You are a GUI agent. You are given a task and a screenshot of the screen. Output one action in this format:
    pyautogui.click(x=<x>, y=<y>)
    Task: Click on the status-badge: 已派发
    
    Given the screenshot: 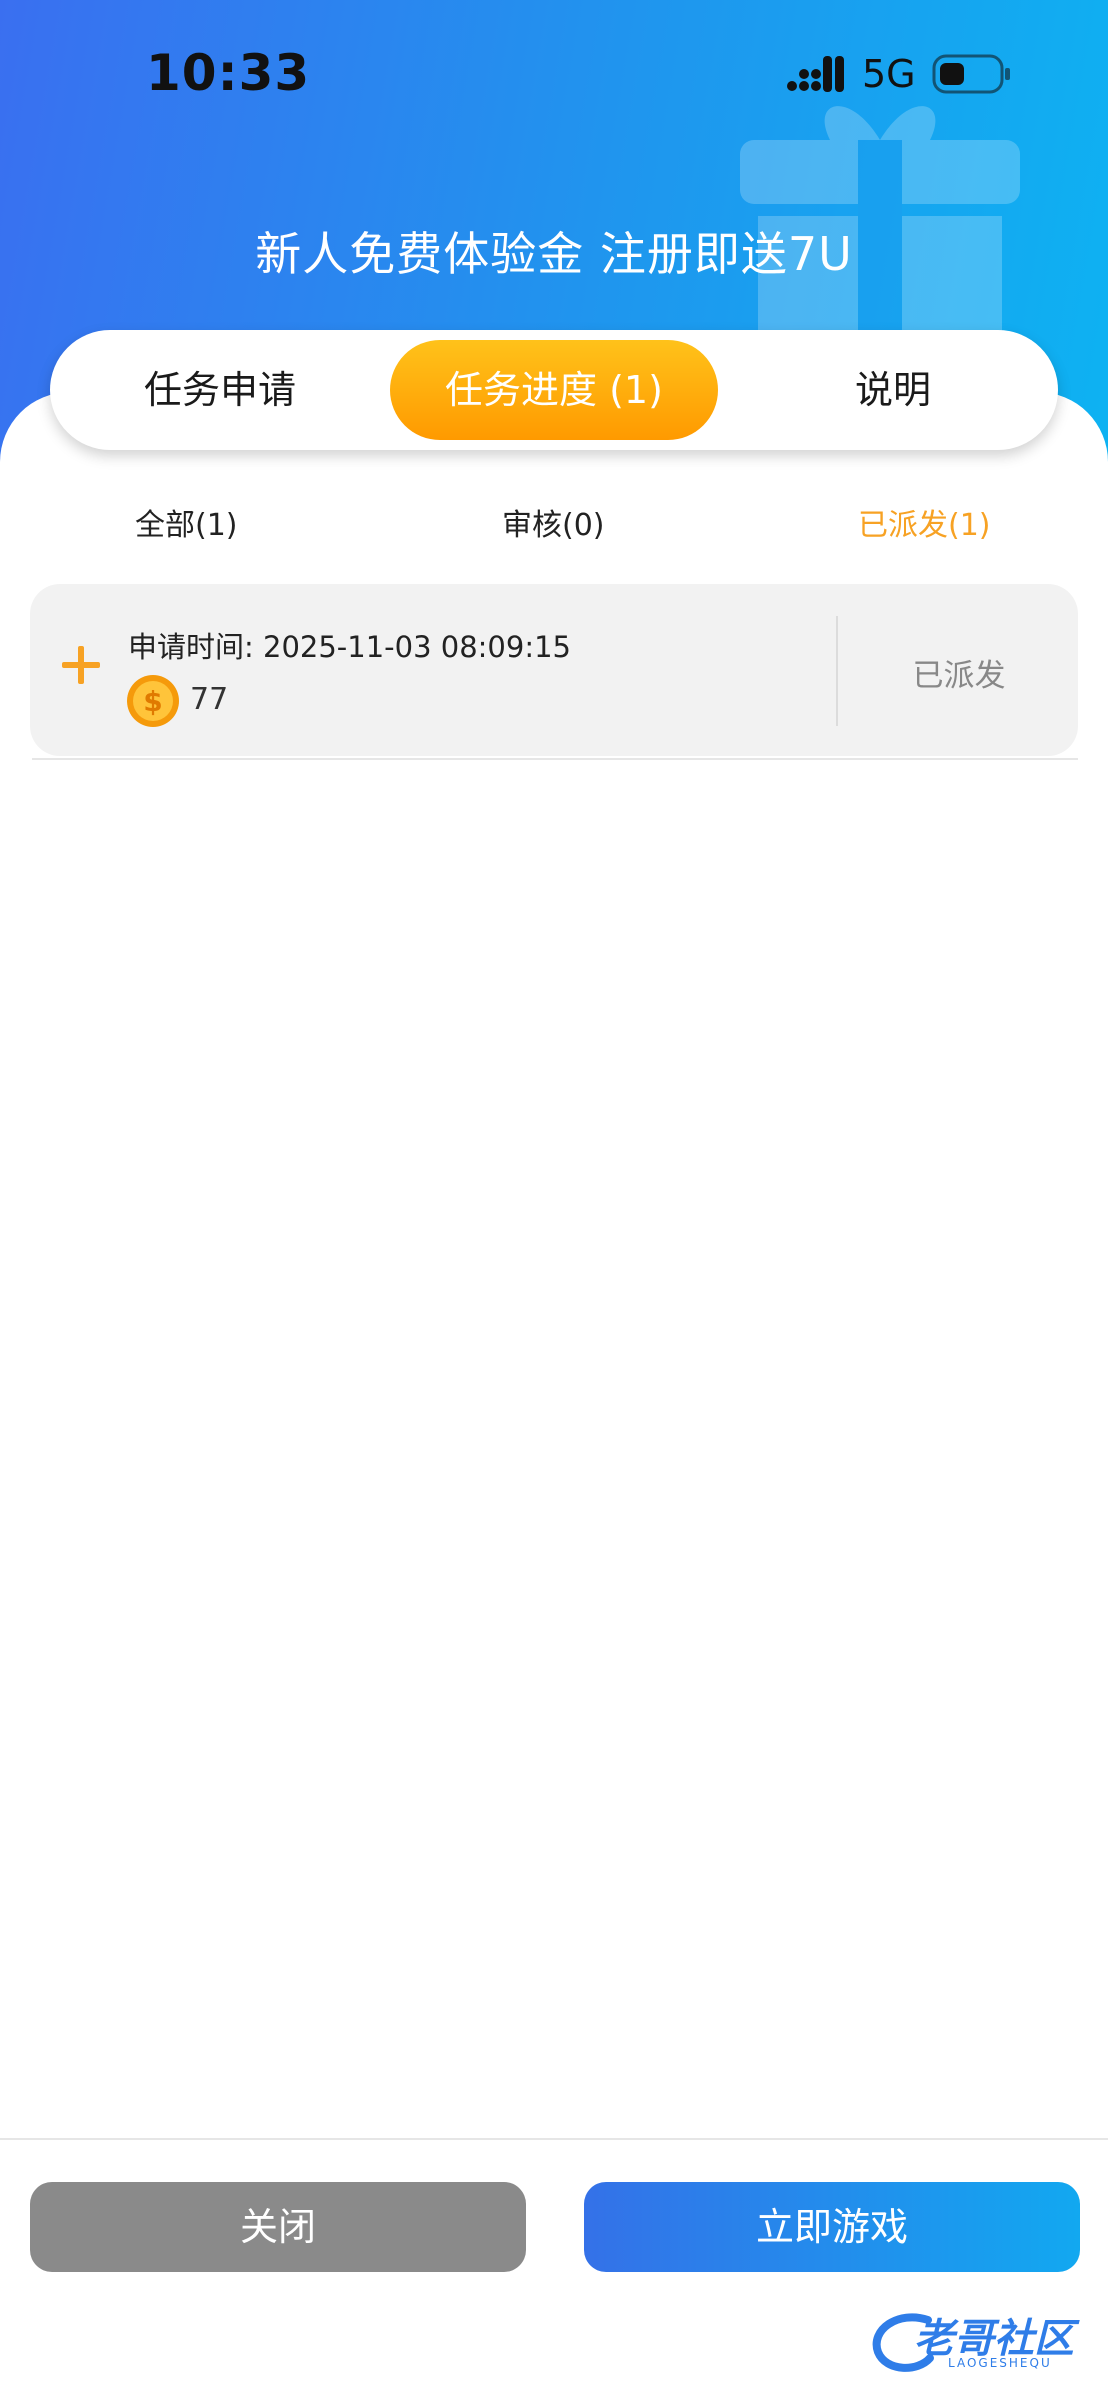 What is the action you would take?
    pyautogui.click(x=959, y=676)
    